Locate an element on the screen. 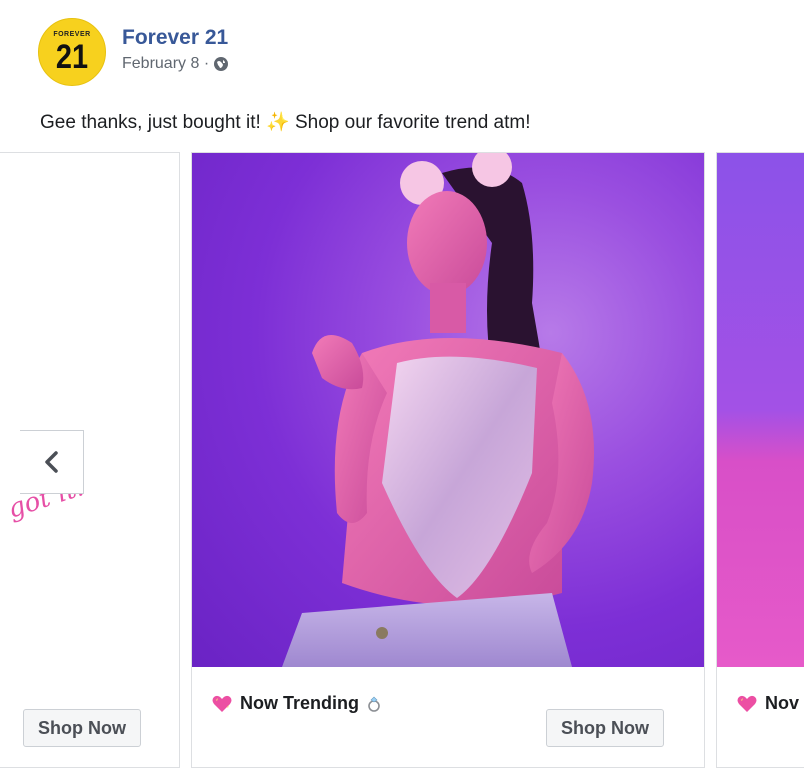  card-caption: Now Trending is located at coordinates (296, 703).